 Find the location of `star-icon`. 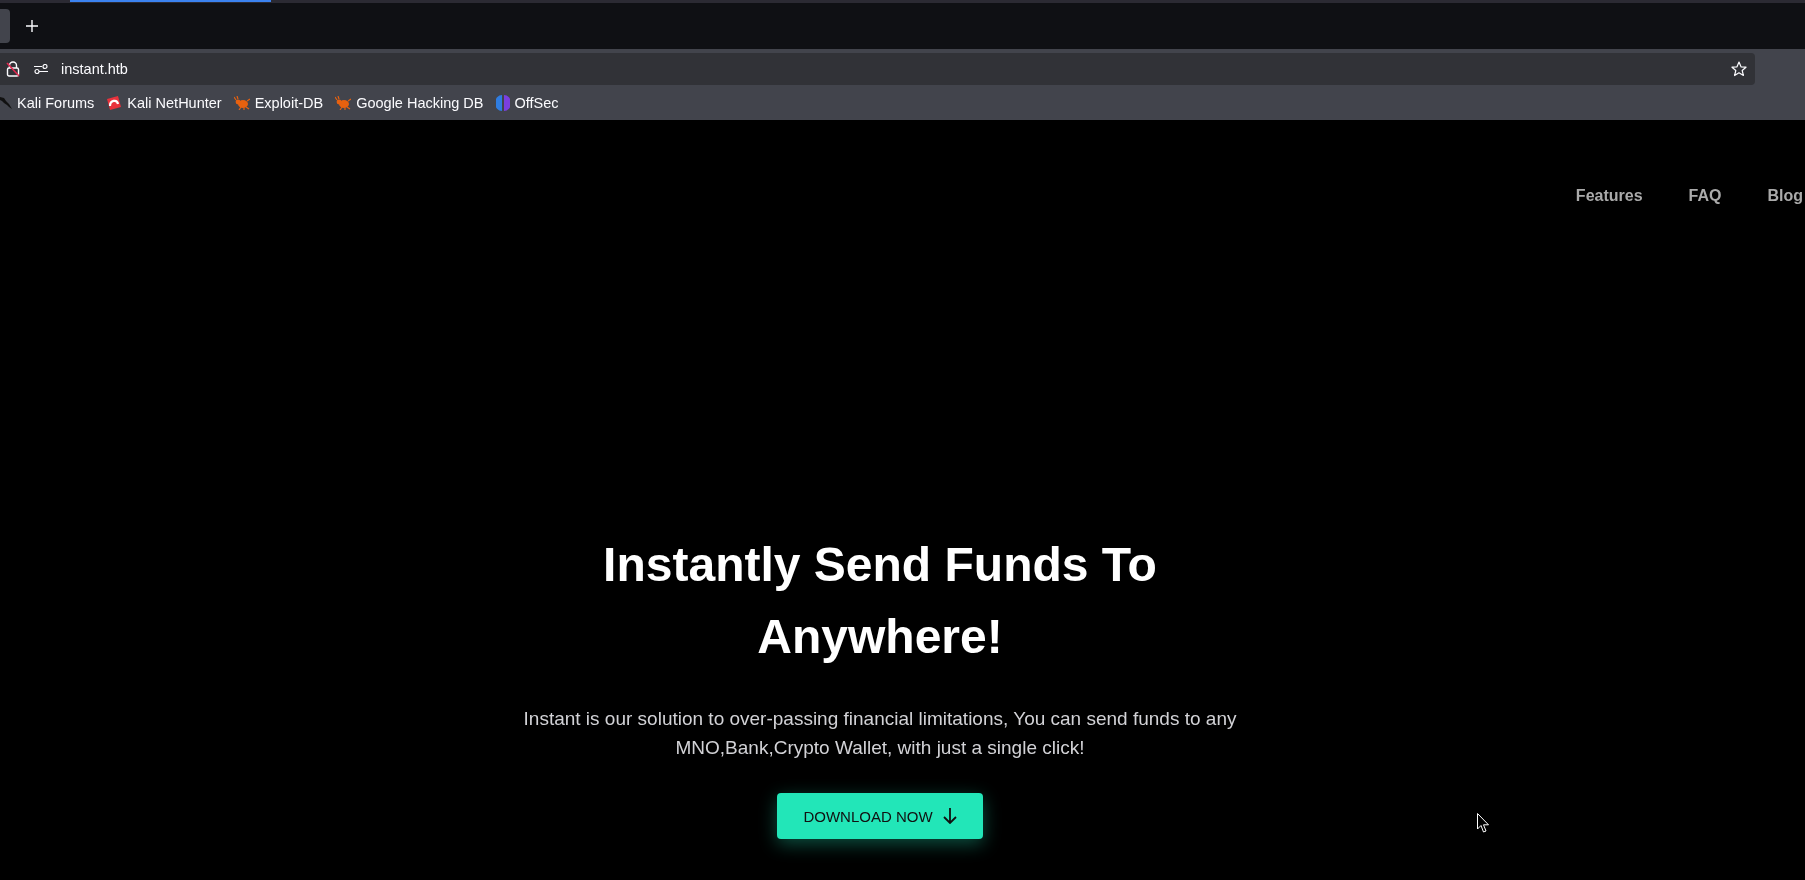

star-icon is located at coordinates (1739, 69).